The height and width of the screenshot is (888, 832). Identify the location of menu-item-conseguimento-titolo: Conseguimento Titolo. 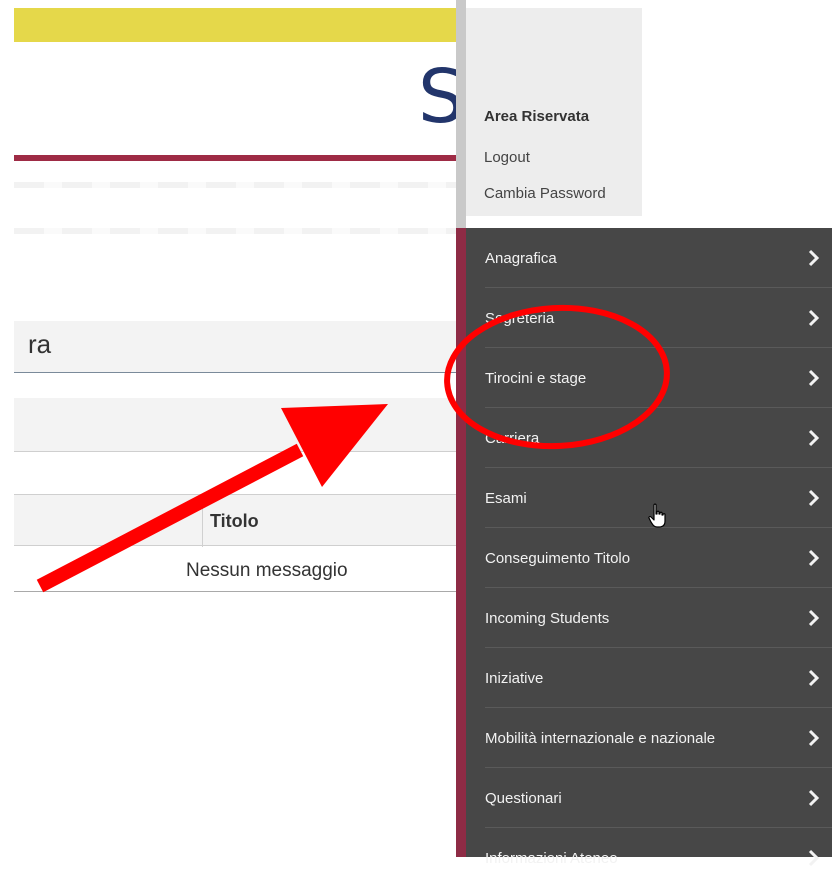
(649, 558).